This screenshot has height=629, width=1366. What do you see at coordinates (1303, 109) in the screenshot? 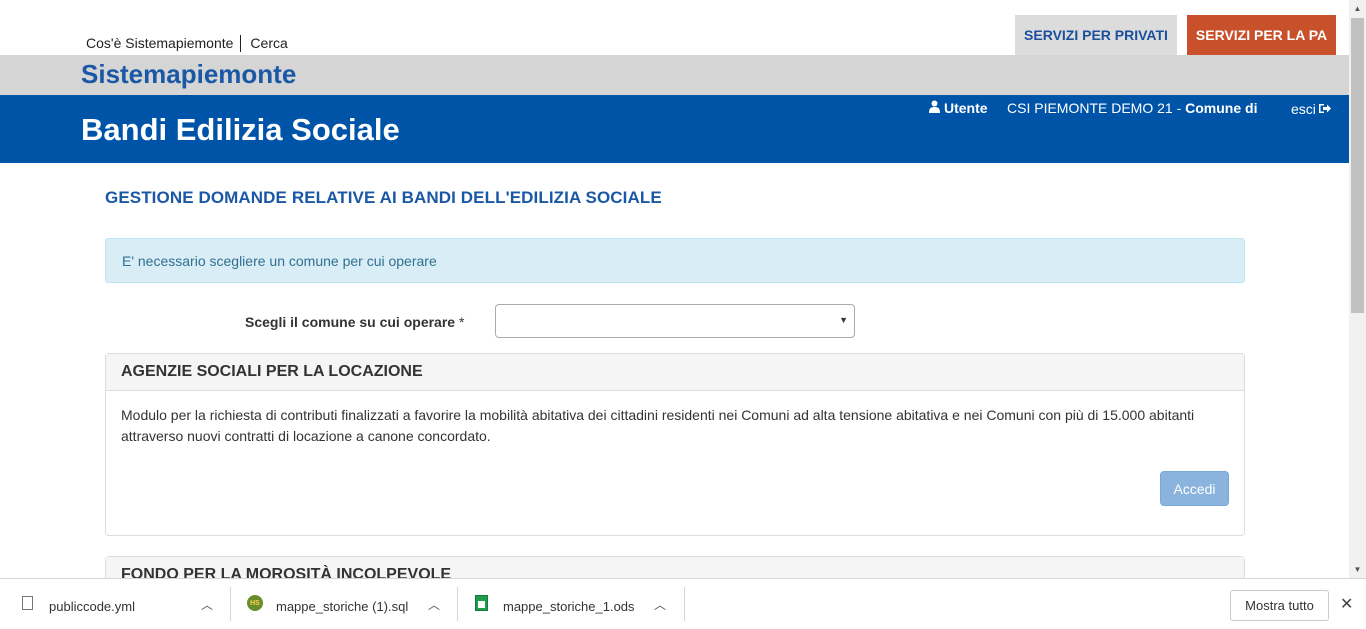
I see `logout-label: esci` at bounding box center [1303, 109].